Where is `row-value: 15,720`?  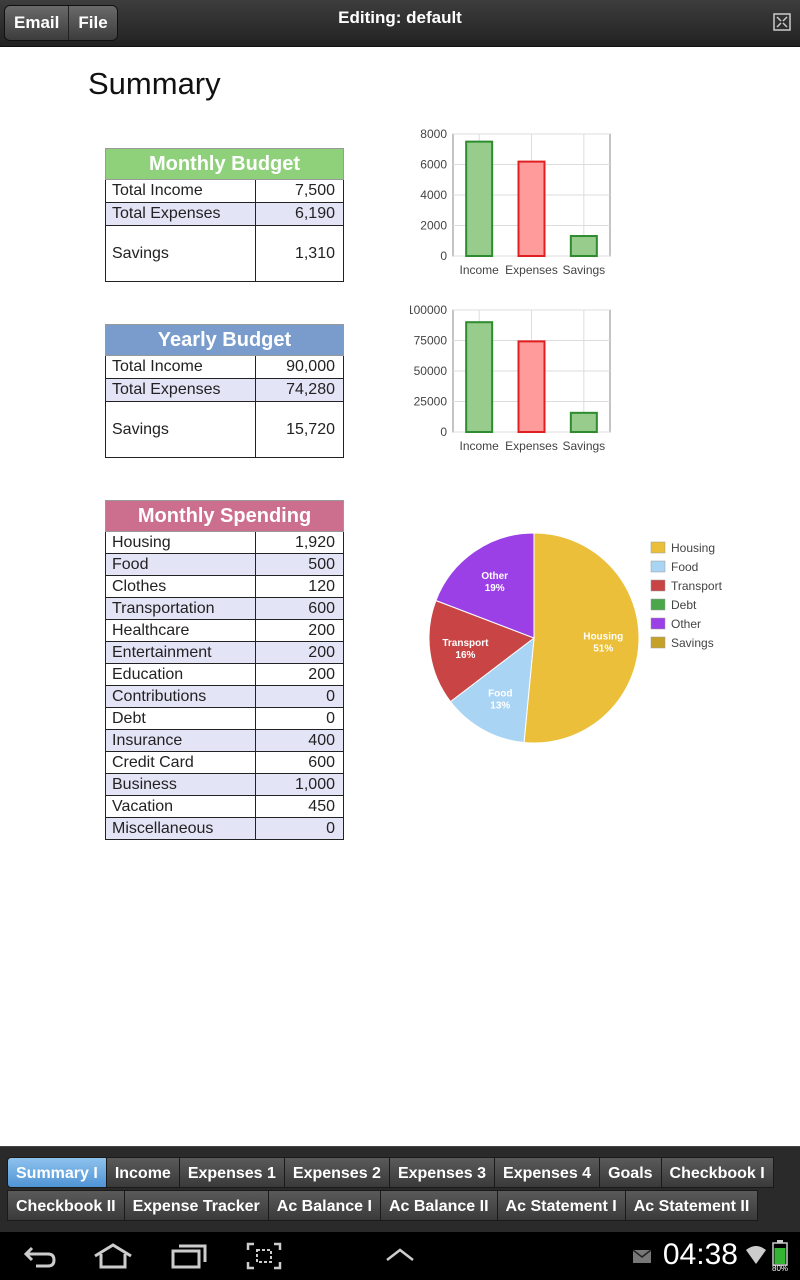 row-value: 15,720 is located at coordinates (299, 429).